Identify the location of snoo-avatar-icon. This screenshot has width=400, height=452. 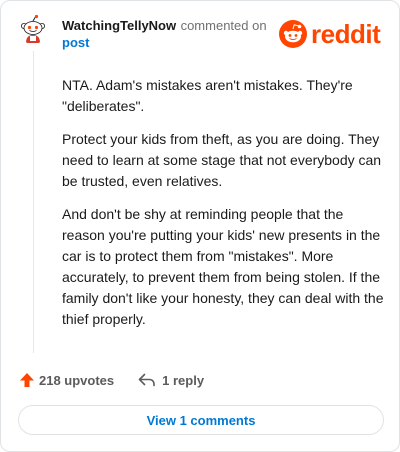
(33, 29).